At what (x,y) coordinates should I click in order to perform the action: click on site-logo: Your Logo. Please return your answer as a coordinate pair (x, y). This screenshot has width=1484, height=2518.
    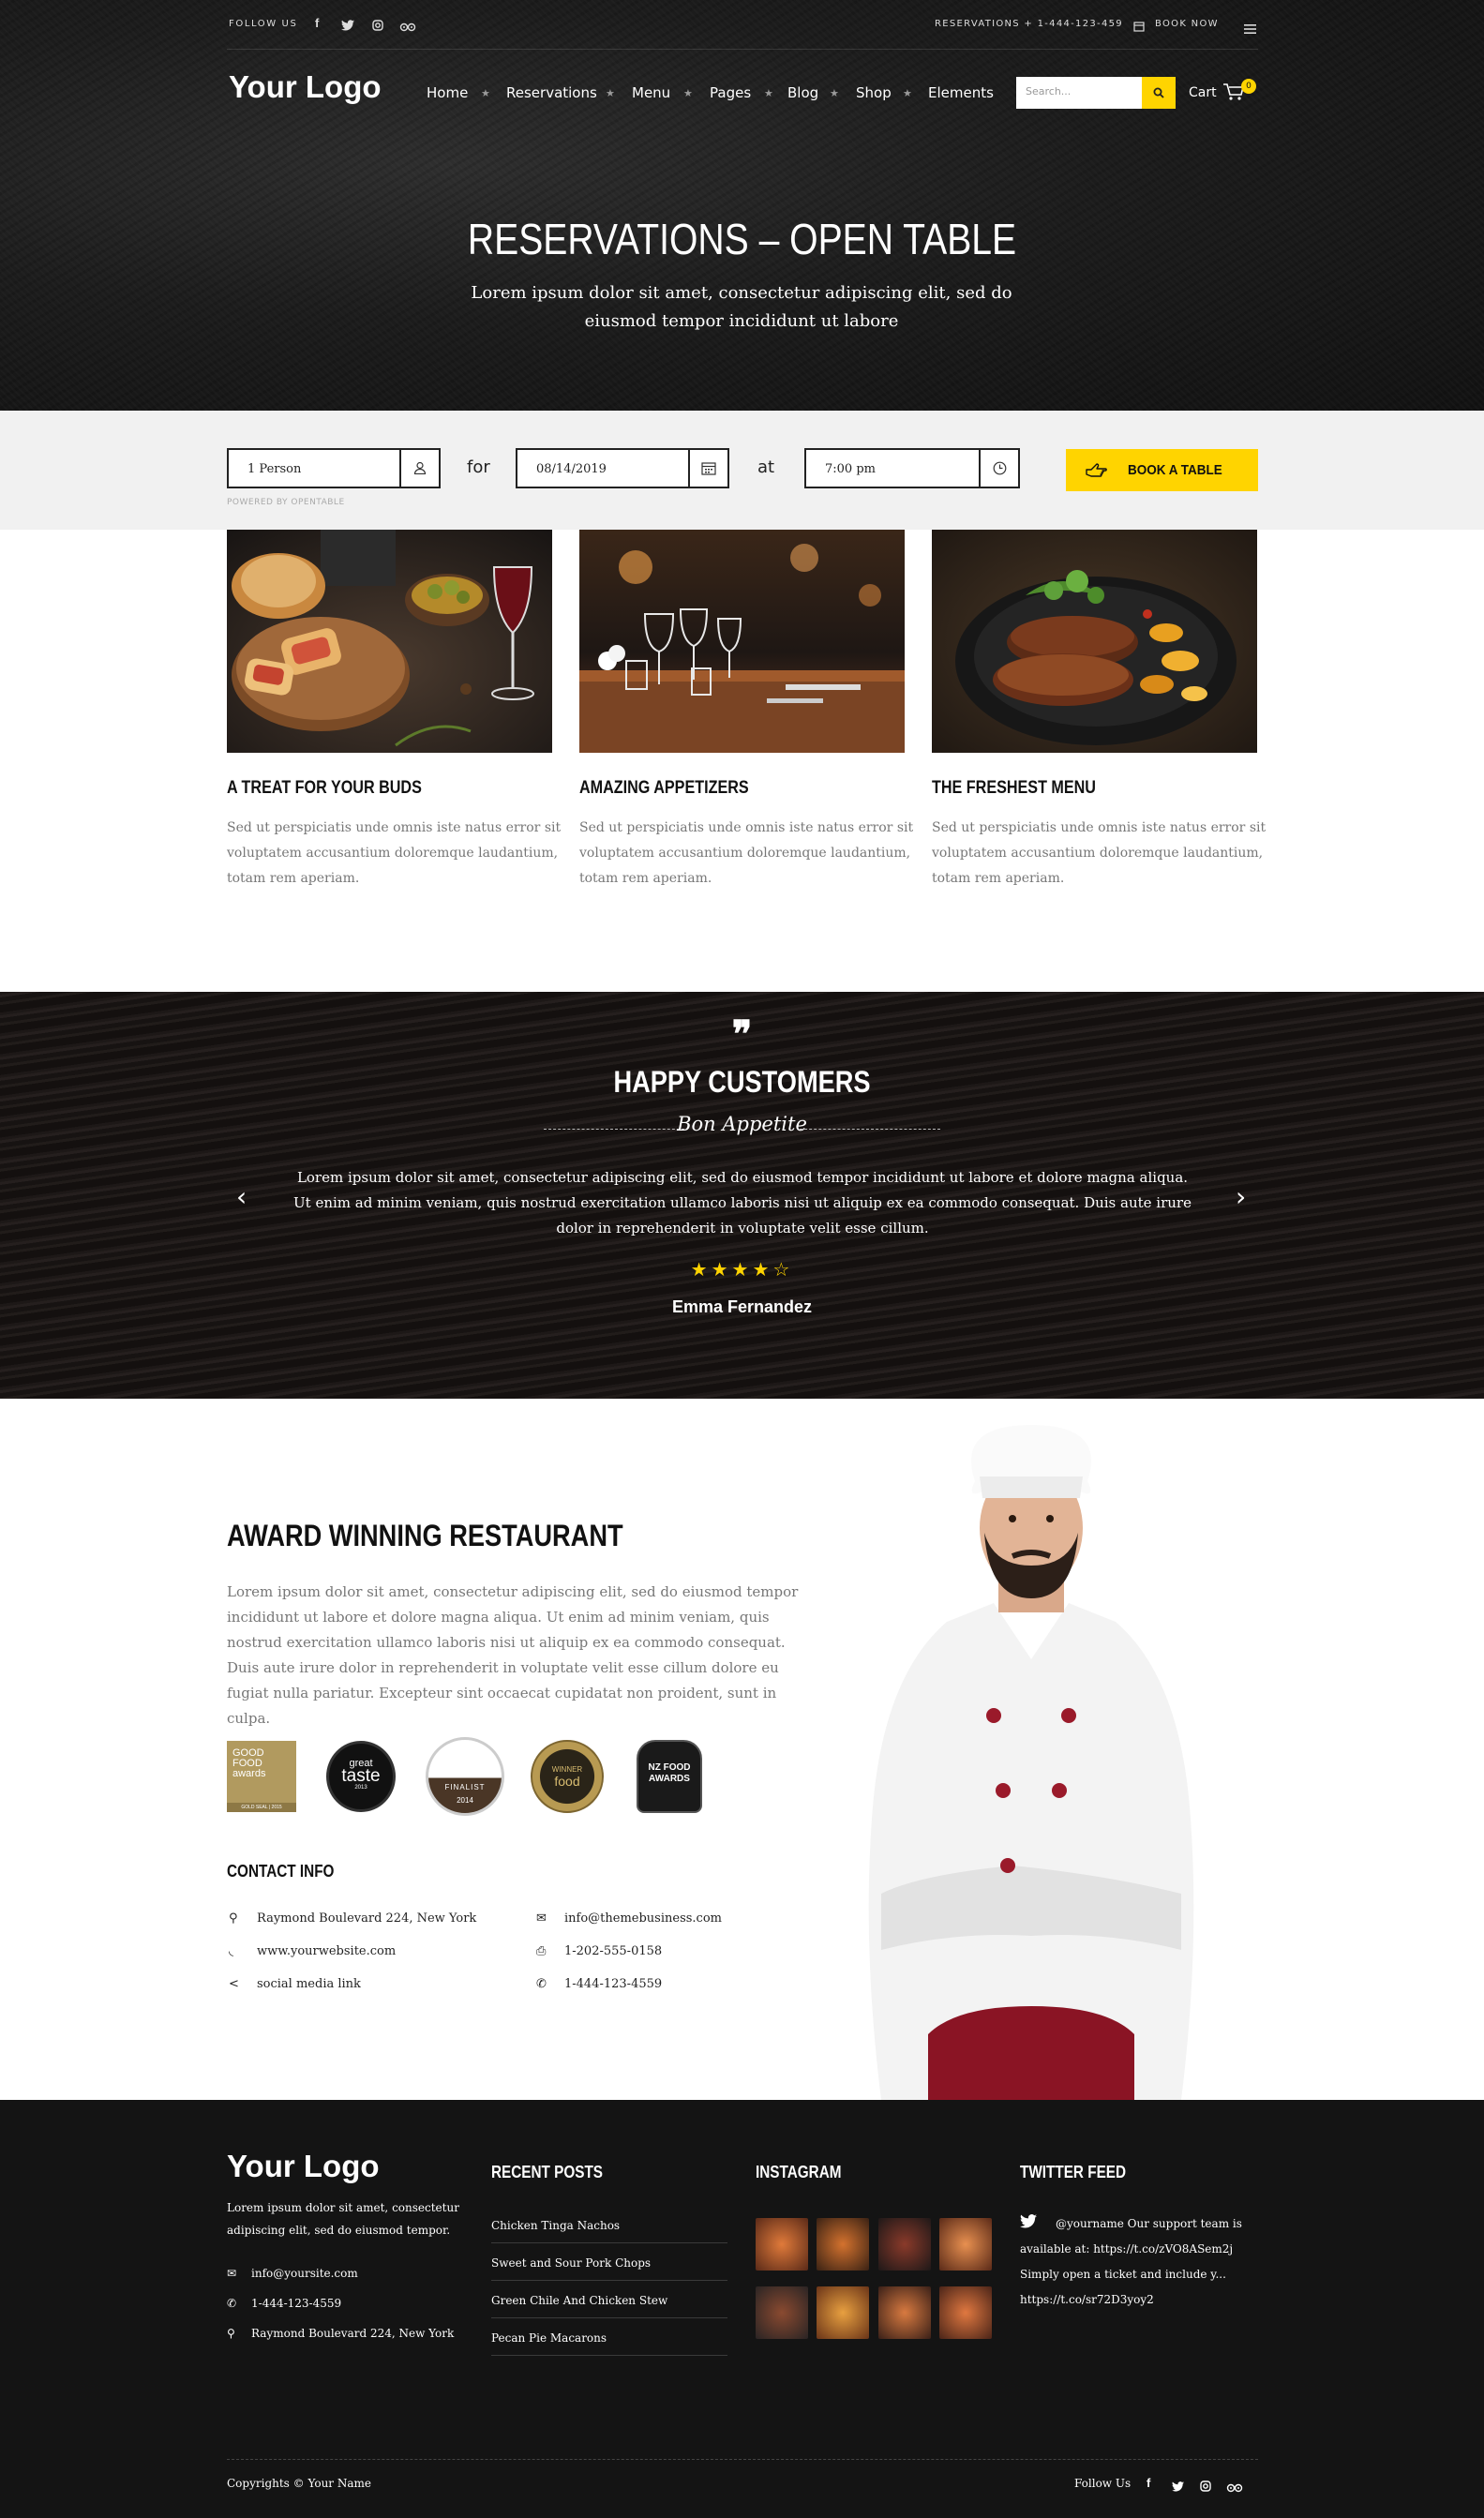
    Looking at the image, I should click on (305, 87).